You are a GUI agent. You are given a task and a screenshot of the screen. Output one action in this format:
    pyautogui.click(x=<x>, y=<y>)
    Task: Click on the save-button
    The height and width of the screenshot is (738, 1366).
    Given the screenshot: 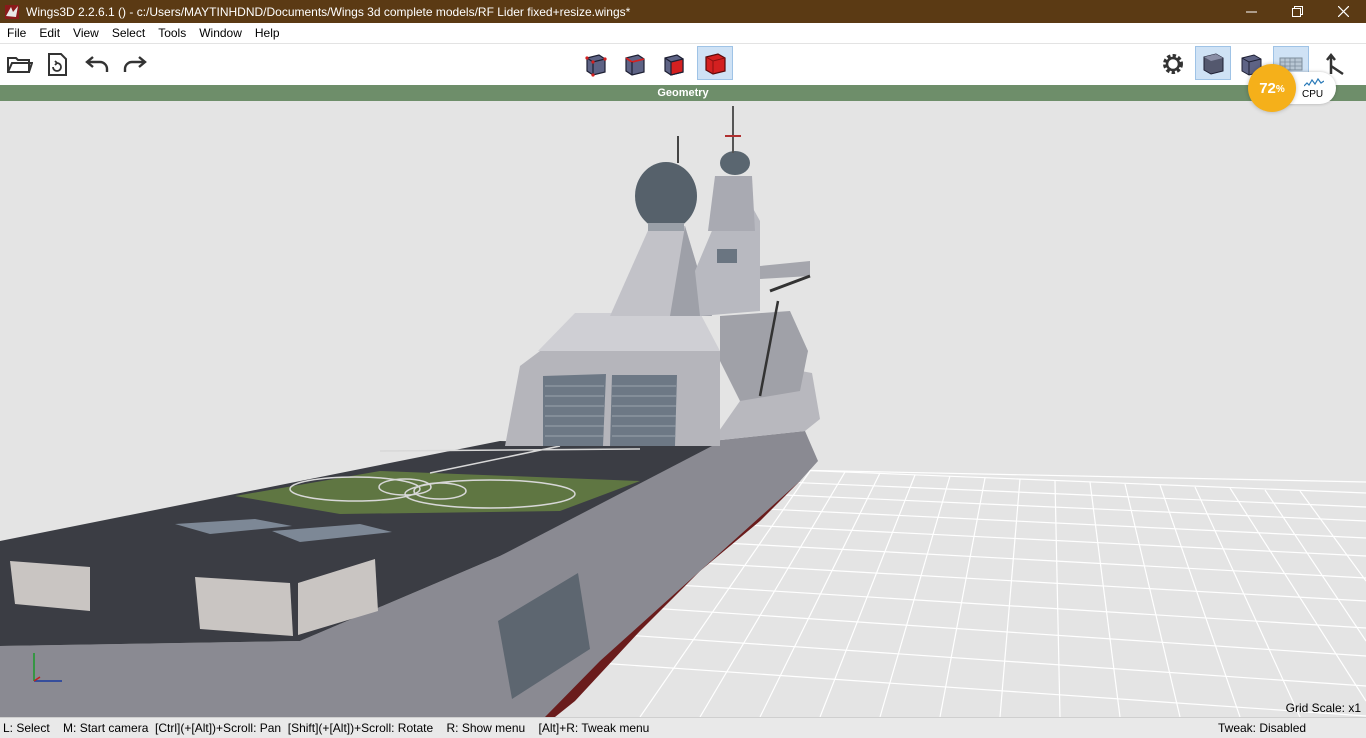 What is the action you would take?
    pyautogui.click(x=57, y=64)
    